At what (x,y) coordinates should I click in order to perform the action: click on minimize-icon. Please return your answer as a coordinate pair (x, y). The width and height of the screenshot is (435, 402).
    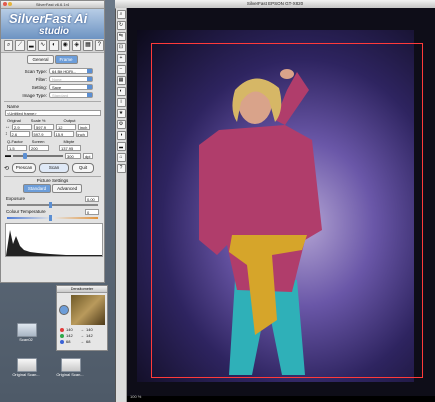
    Looking at the image, I should click on (10, 4).